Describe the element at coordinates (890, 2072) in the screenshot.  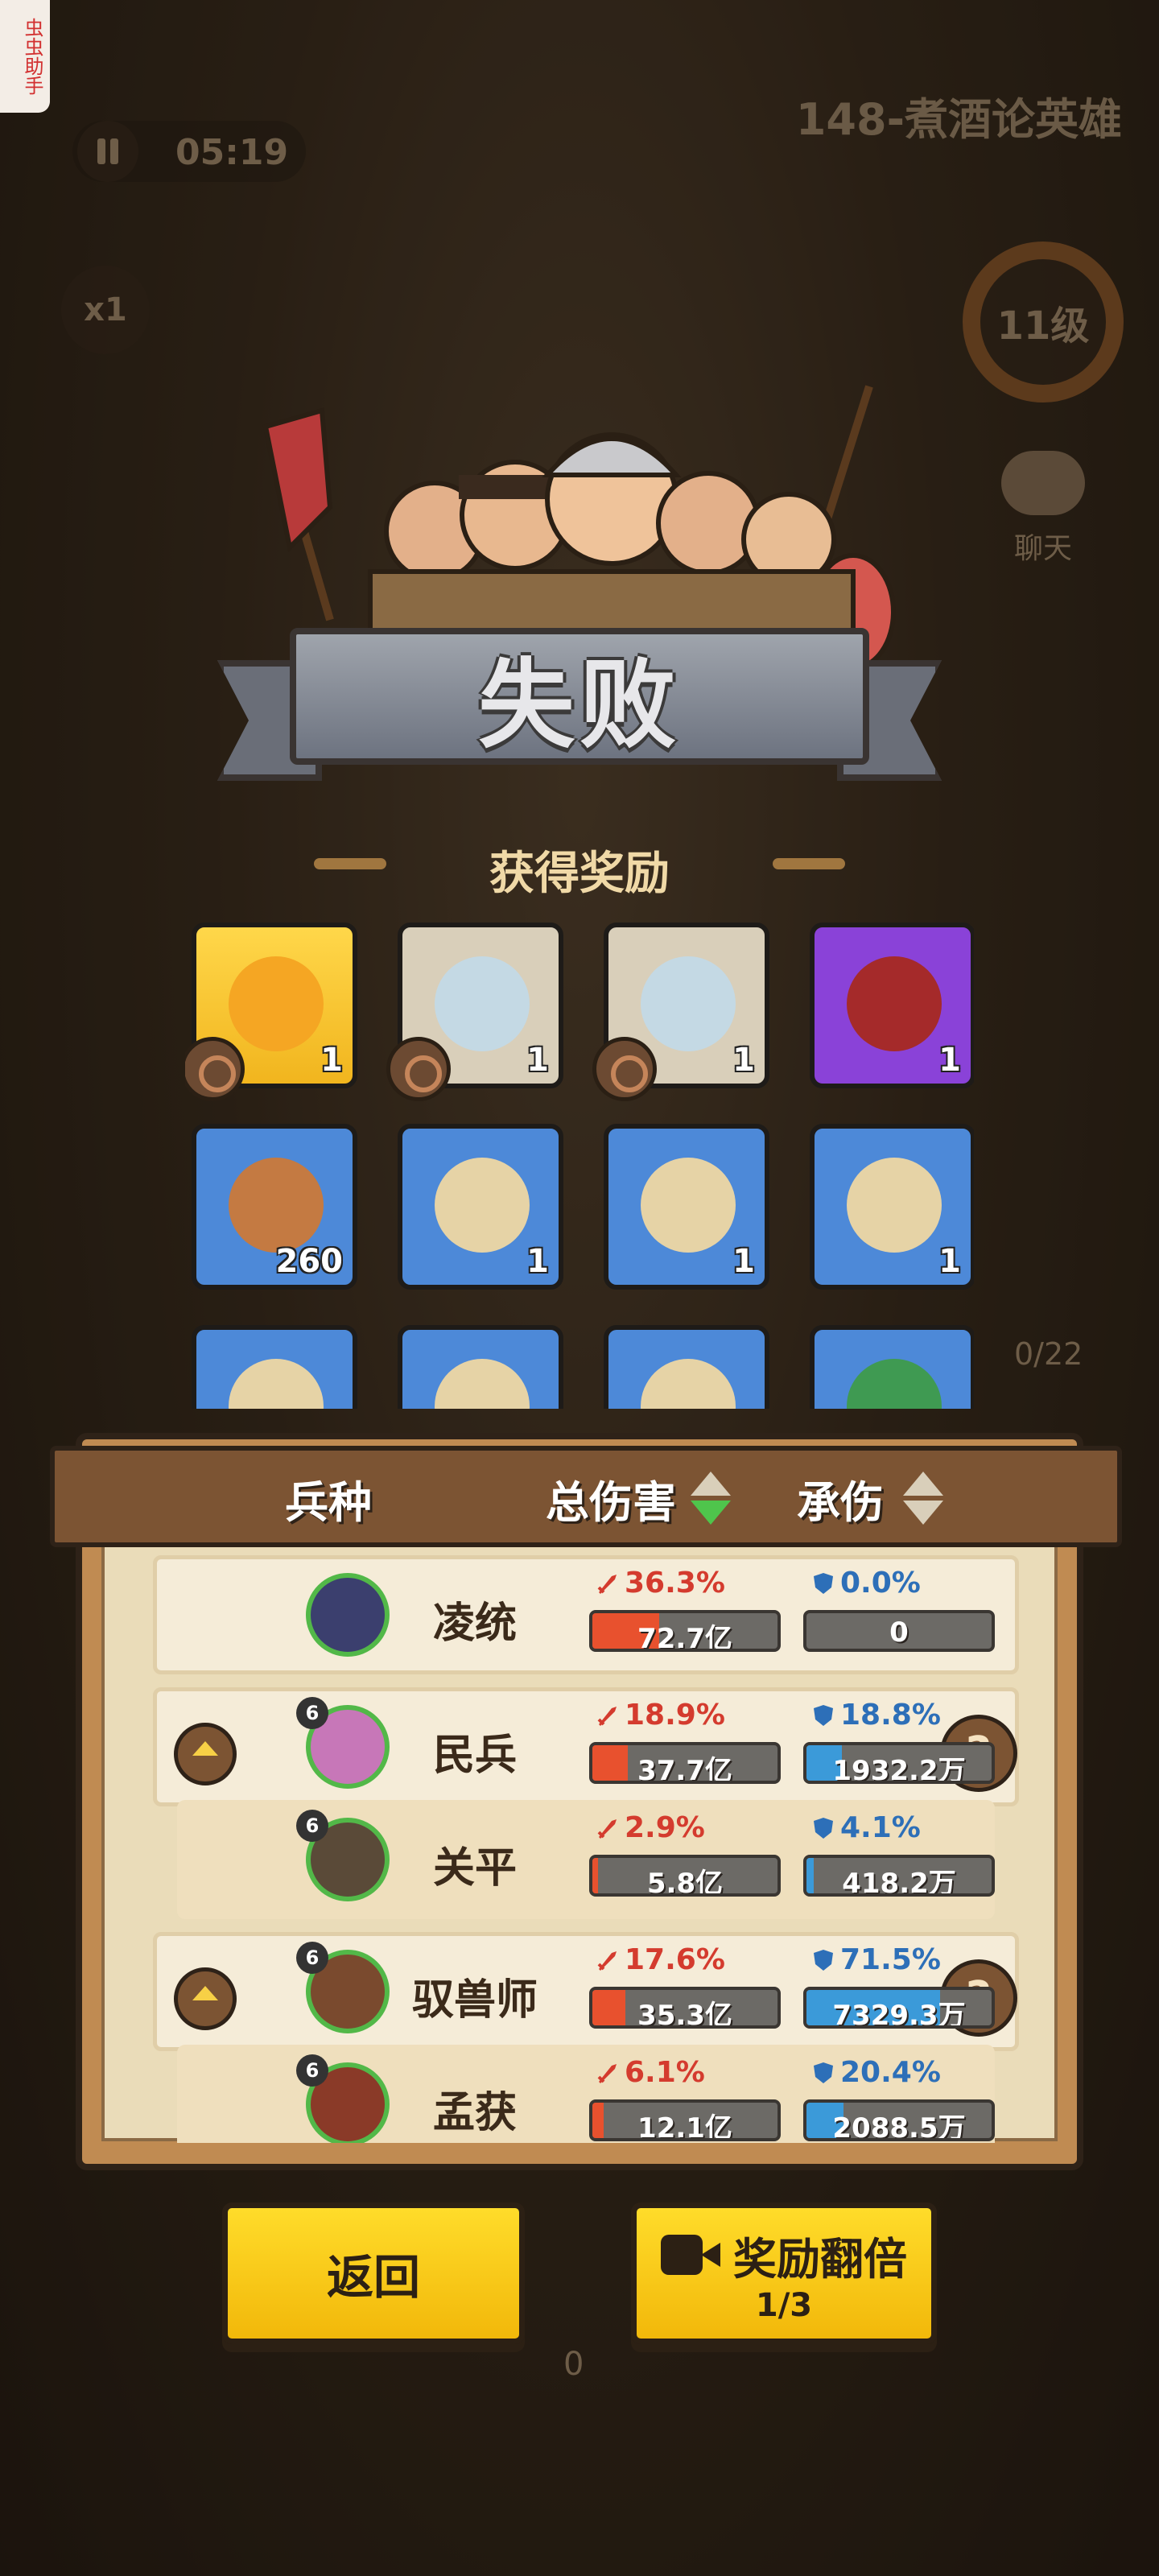
I see `tank-percent-value: 20.4%` at that location.